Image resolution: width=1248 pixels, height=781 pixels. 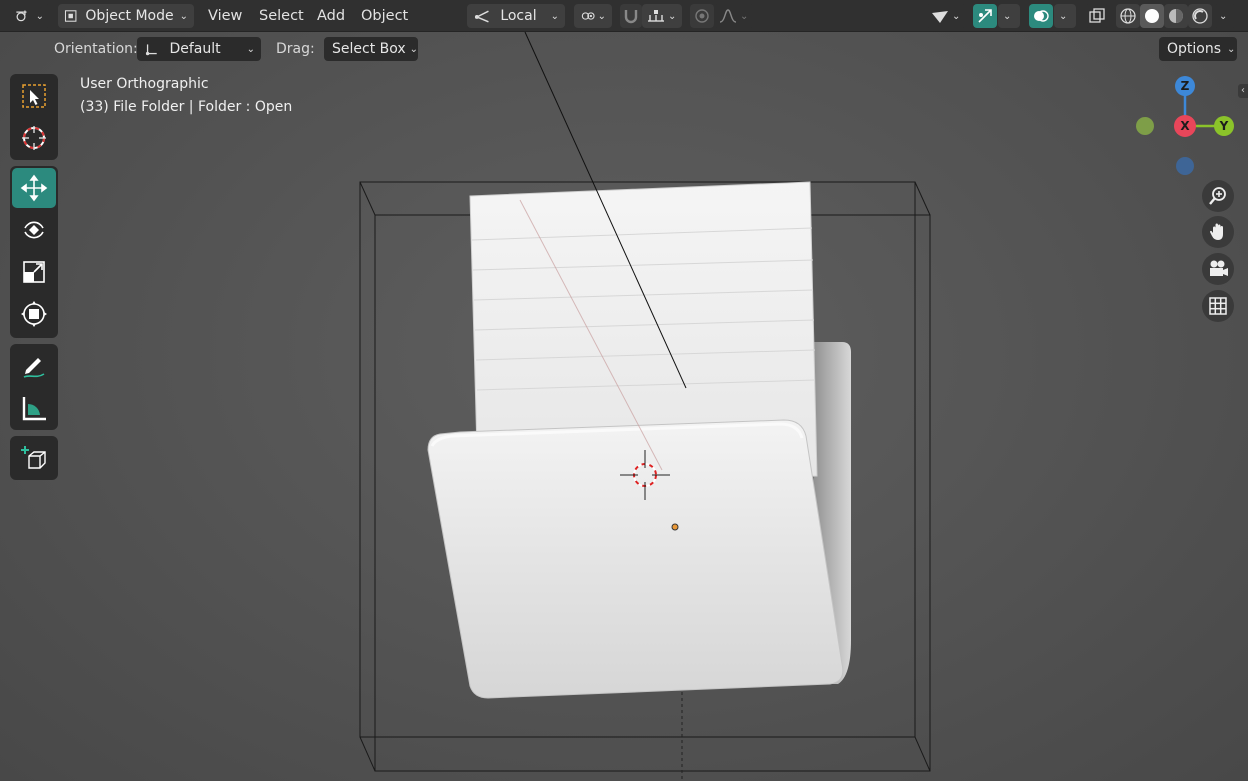 I want to click on zoom-button, so click(x=1218, y=196).